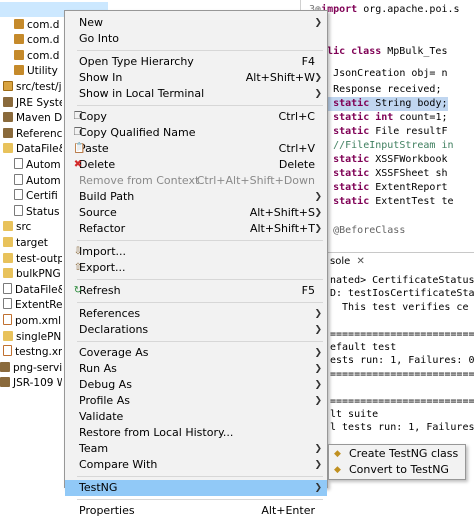 The height and width of the screenshot is (519, 474). What do you see at coordinates (196, 369) in the screenshot?
I see `menu-item-run-as: Run As ❯` at bounding box center [196, 369].